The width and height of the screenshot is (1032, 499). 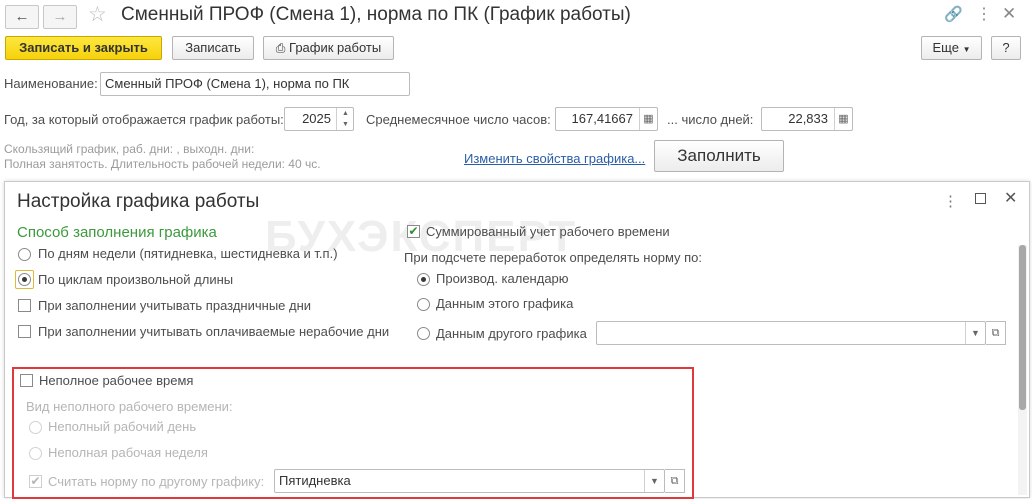 I want to click on fill-method-title: Способ заполнения графика, so click(x=117, y=232).